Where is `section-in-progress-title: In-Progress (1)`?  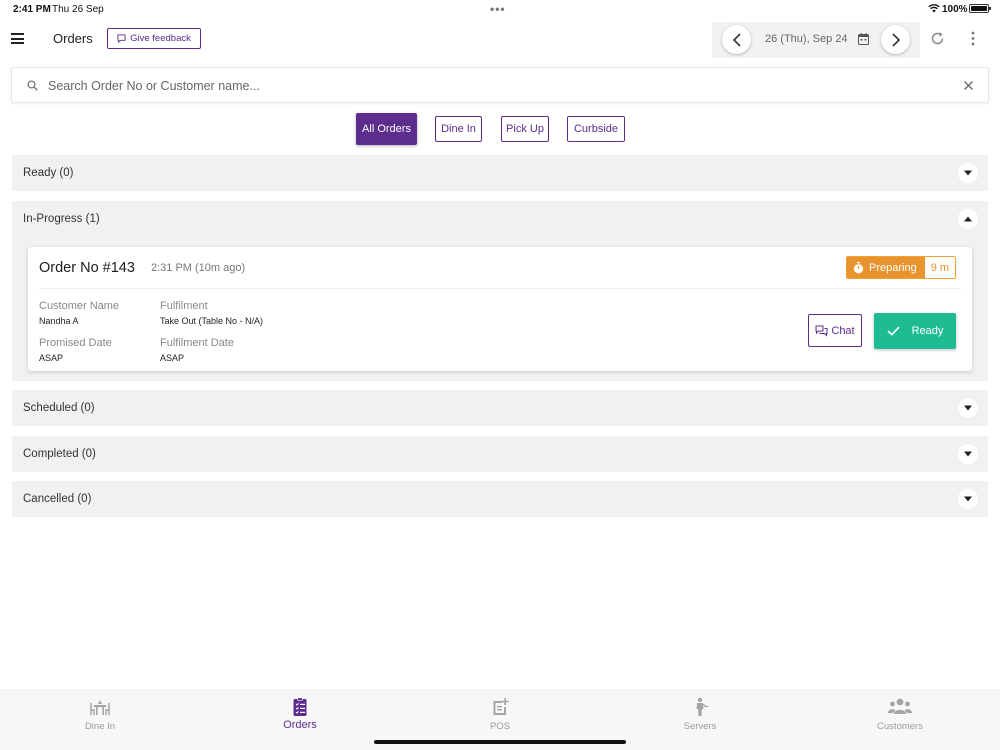 section-in-progress-title: In-Progress (1) is located at coordinates (61, 219).